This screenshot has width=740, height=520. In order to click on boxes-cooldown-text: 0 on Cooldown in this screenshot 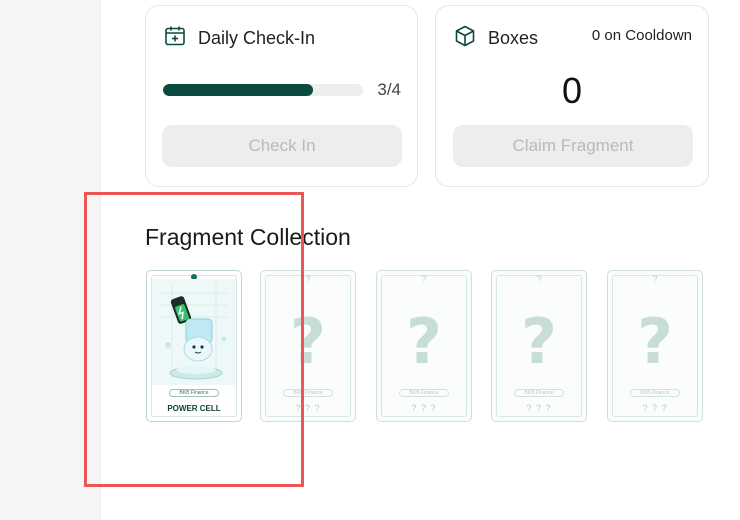, I will do `click(641, 35)`.